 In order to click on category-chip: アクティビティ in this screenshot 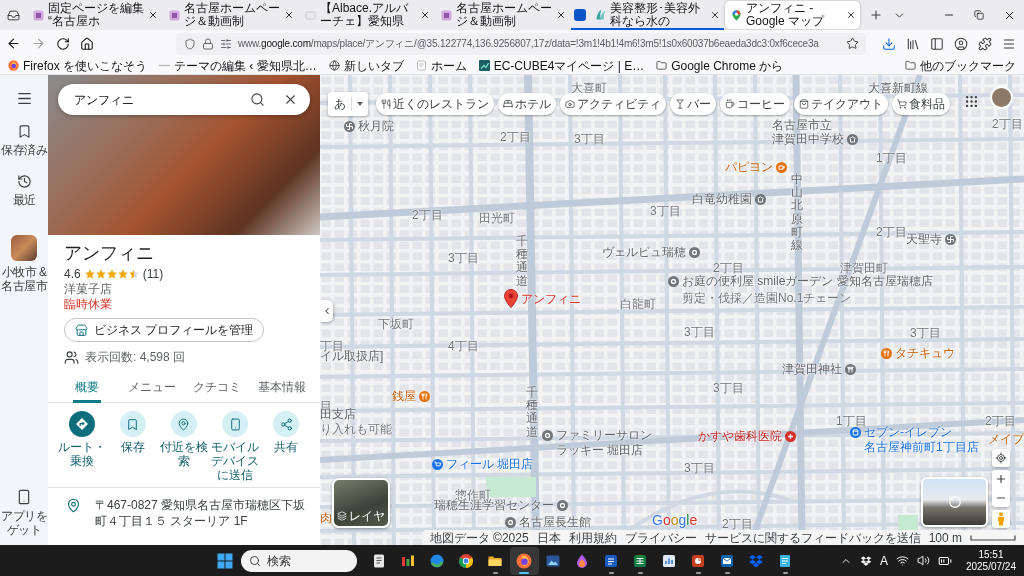, I will do `click(613, 104)`.